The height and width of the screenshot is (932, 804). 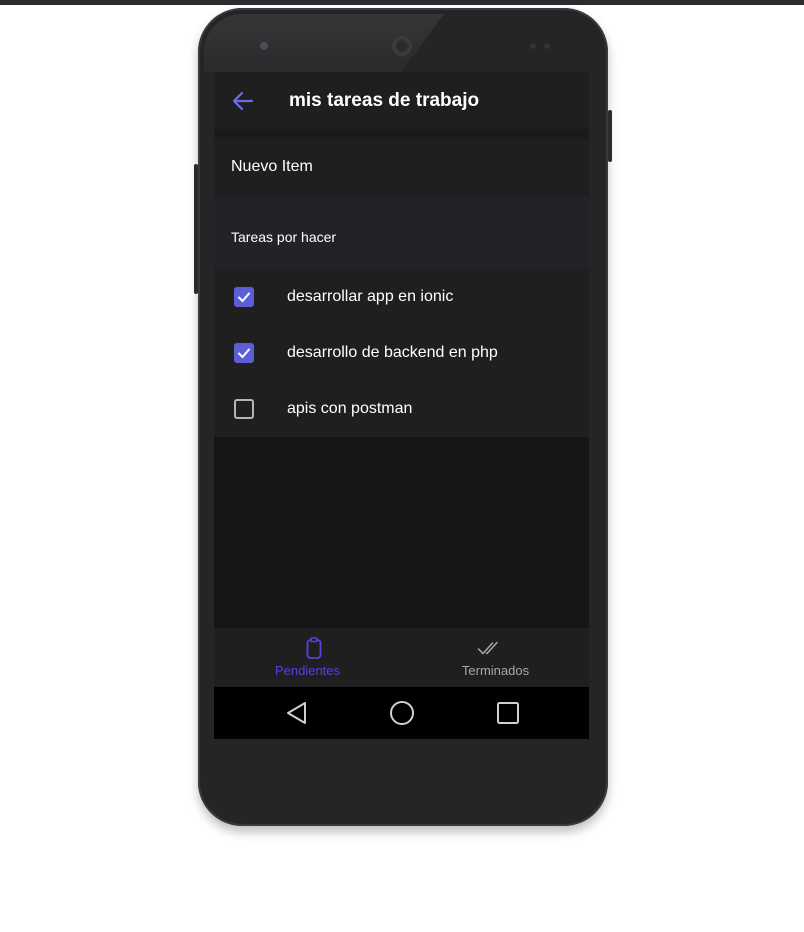 What do you see at coordinates (307, 670) in the screenshot?
I see `tab-label: Pendientes` at bounding box center [307, 670].